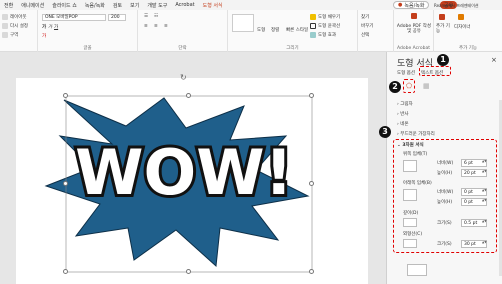  What do you see at coordinates (5, 26) in the screenshot?
I see `reset-icon` at bounding box center [5, 26].